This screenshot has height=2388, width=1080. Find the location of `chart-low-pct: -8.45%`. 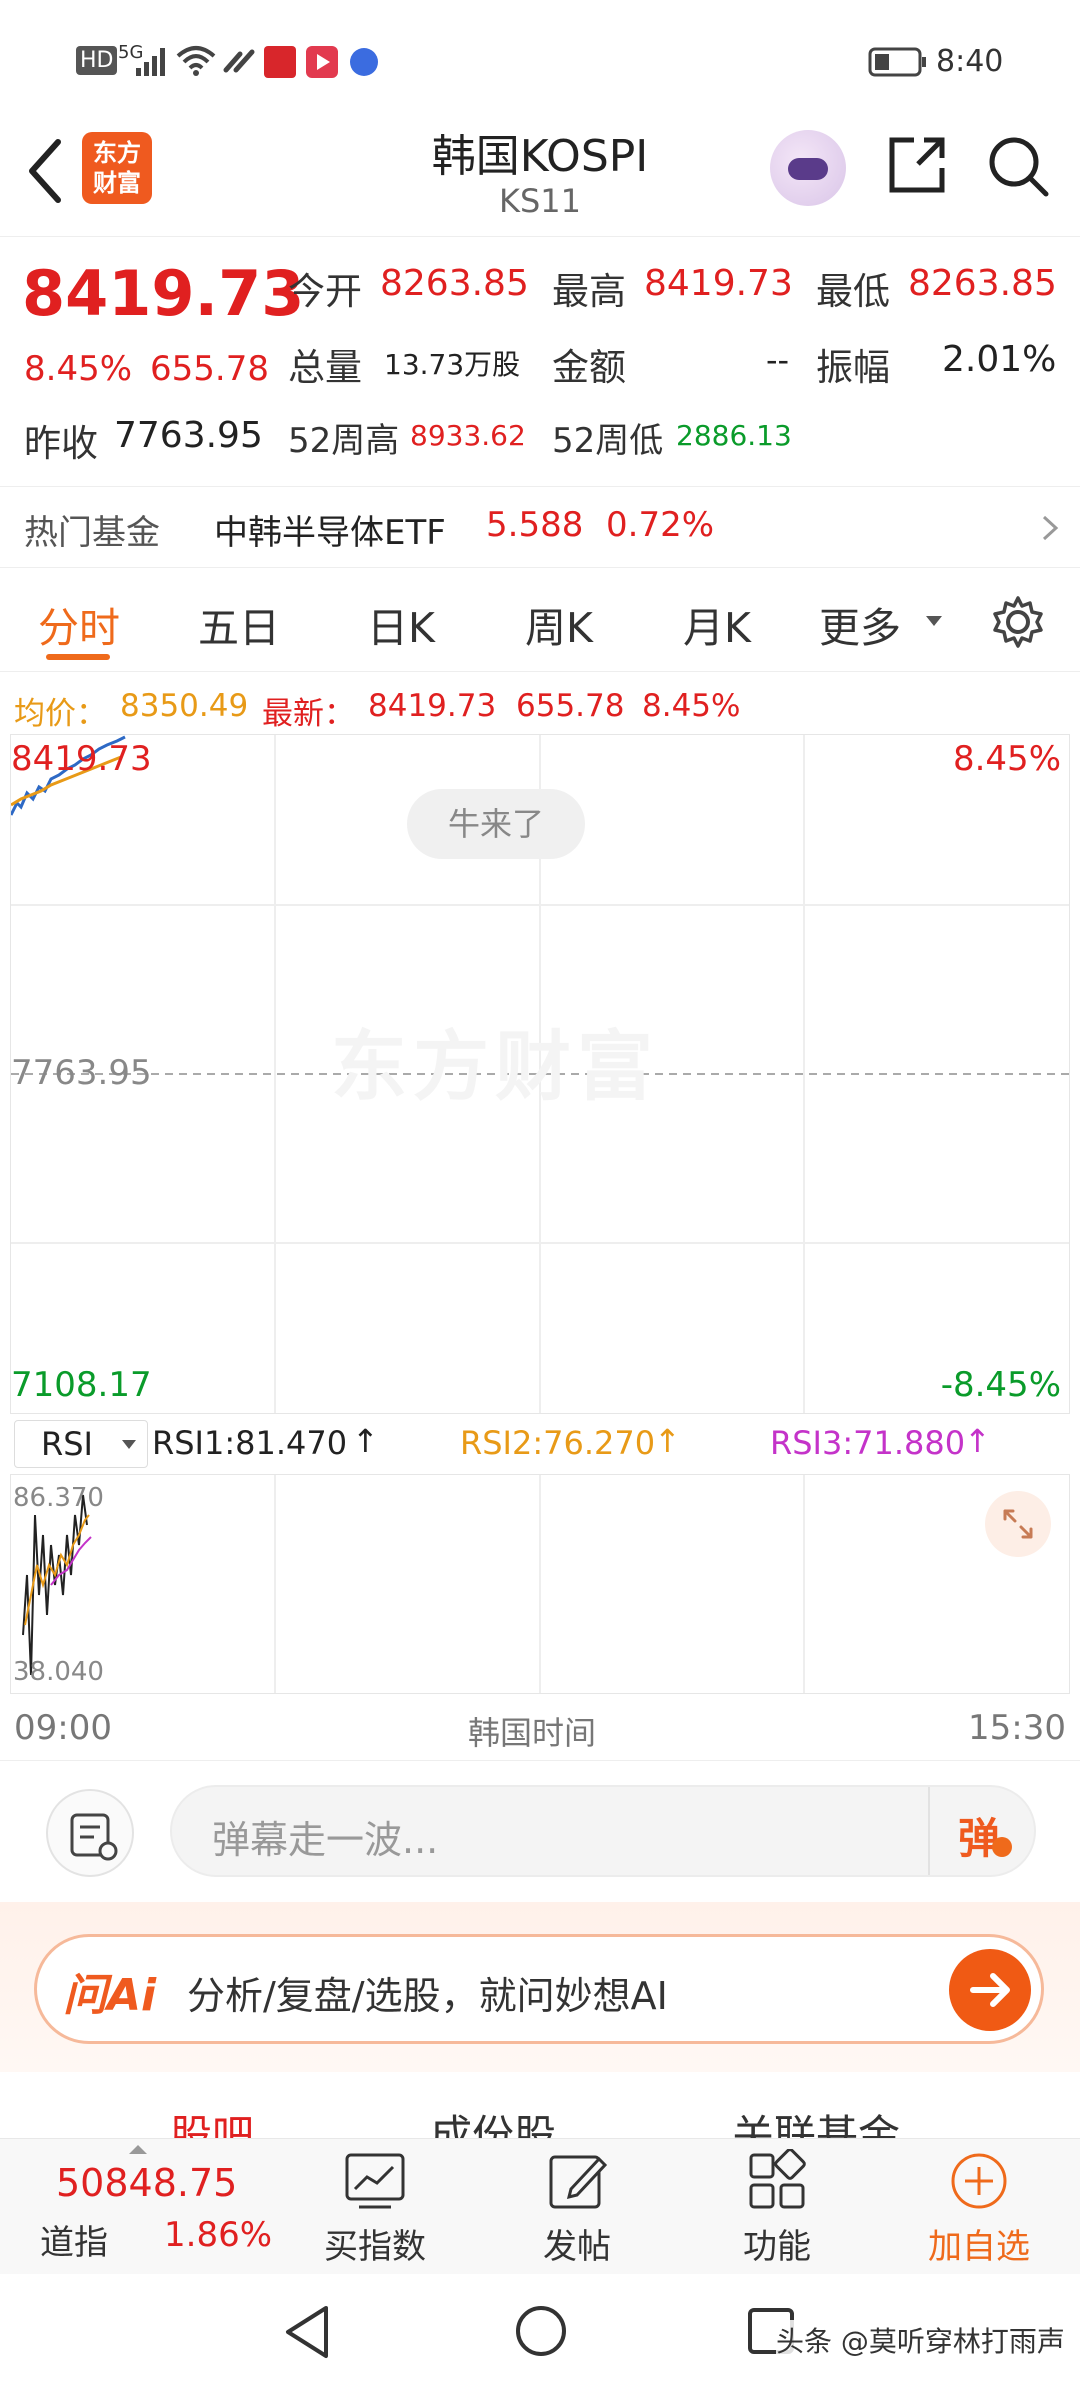

chart-low-pct: -8.45% is located at coordinates (1000, 1385).